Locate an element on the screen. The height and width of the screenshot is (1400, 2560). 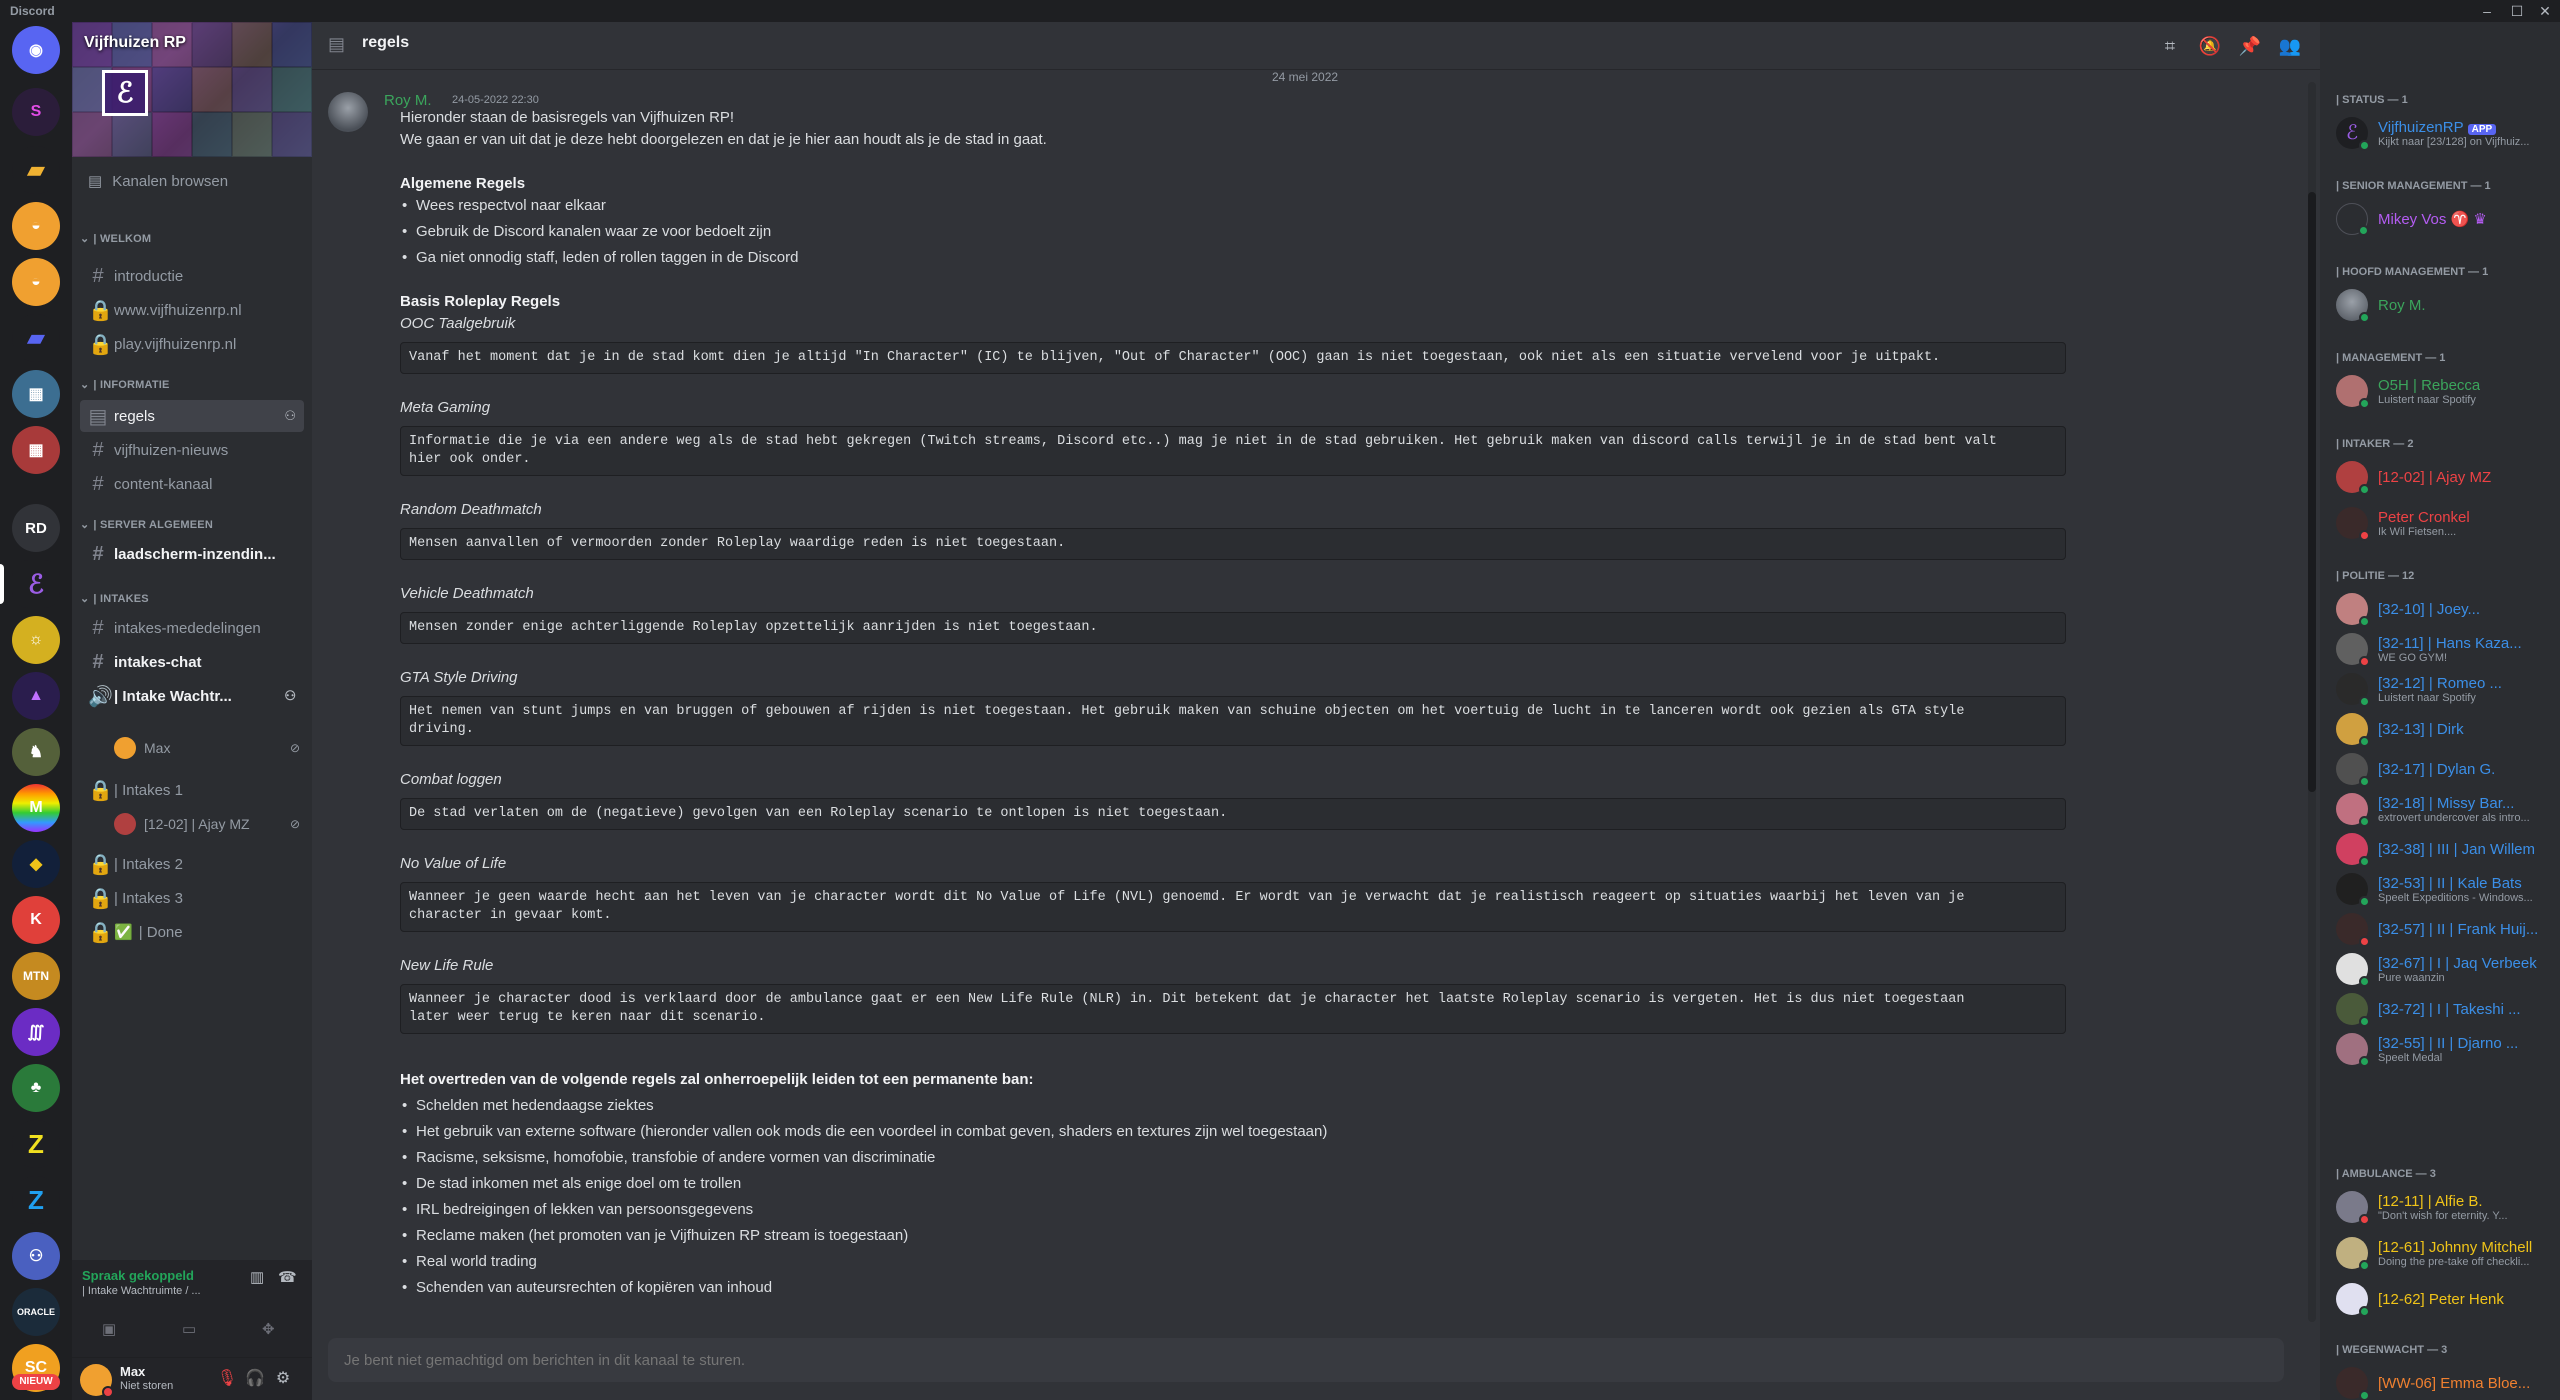
server-icon: ♣ is located at coordinates (36, 1088).